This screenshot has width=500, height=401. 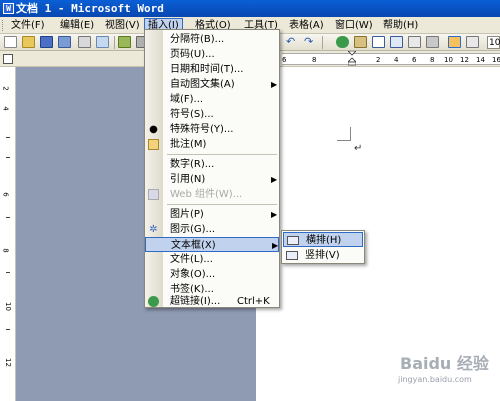 I want to click on vruler-tick: 4, so click(x=5, y=108).